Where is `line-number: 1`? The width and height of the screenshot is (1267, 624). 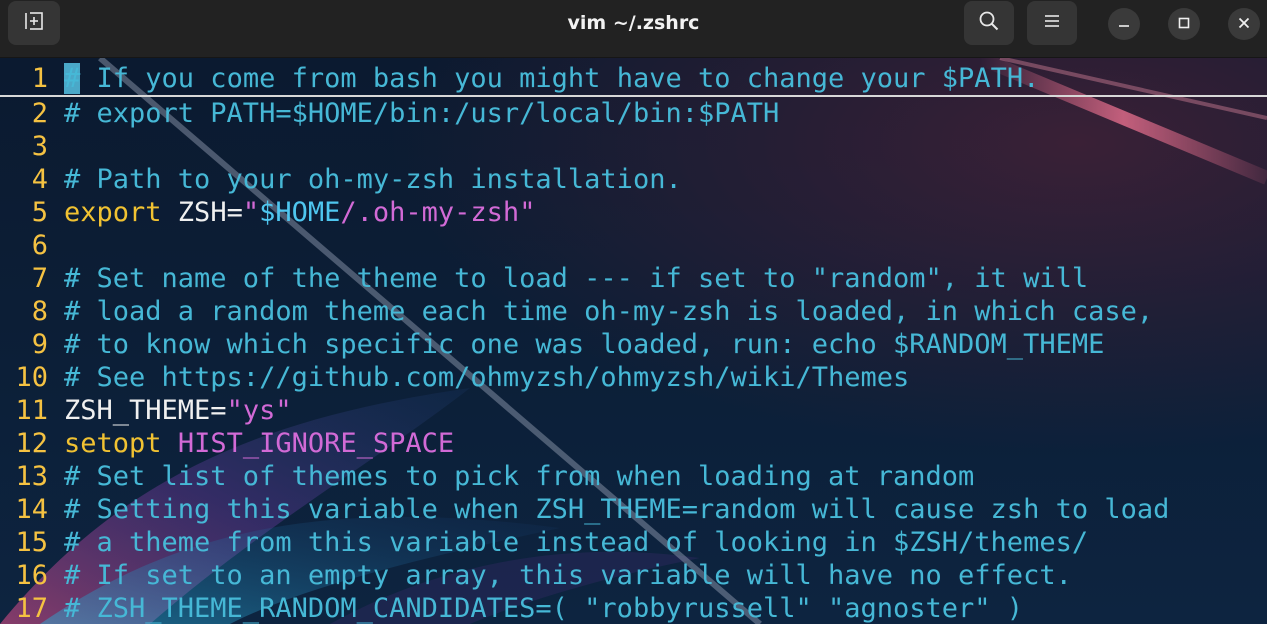 line-number: 1 is located at coordinates (39, 78).